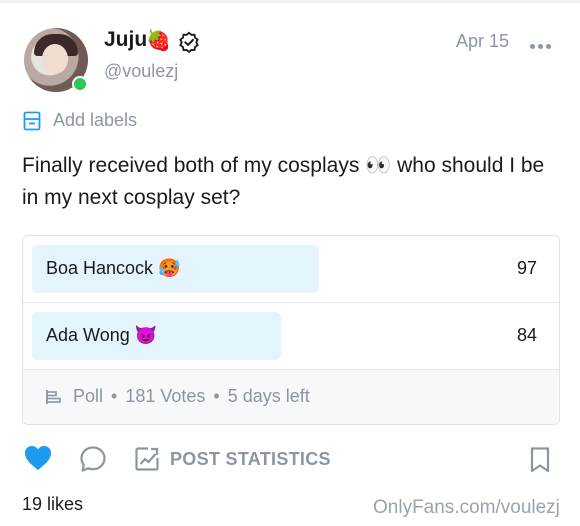 Image resolution: width=580 pixels, height=526 pixels. Describe the element at coordinates (526, 335) in the screenshot. I see `poll-option-votes: 84` at that location.